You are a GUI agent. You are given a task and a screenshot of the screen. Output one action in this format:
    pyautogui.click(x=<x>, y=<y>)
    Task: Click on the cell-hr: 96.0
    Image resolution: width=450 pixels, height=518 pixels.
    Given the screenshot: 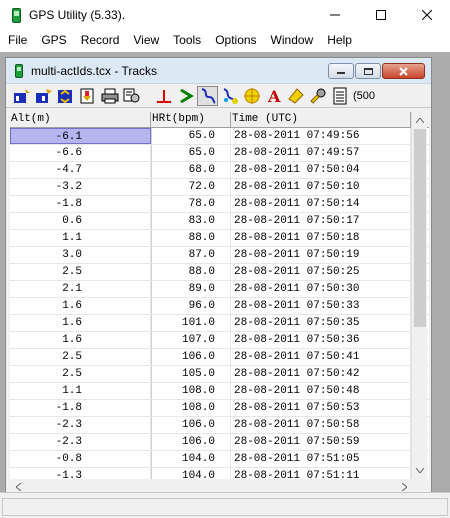 What is the action you would take?
    pyautogui.click(x=191, y=306)
    